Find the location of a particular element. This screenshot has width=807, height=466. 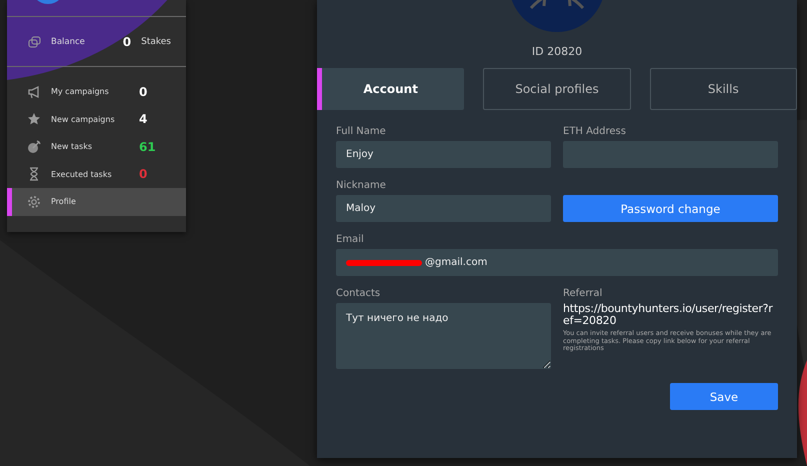

megaphone-icon is located at coordinates (34, 91).